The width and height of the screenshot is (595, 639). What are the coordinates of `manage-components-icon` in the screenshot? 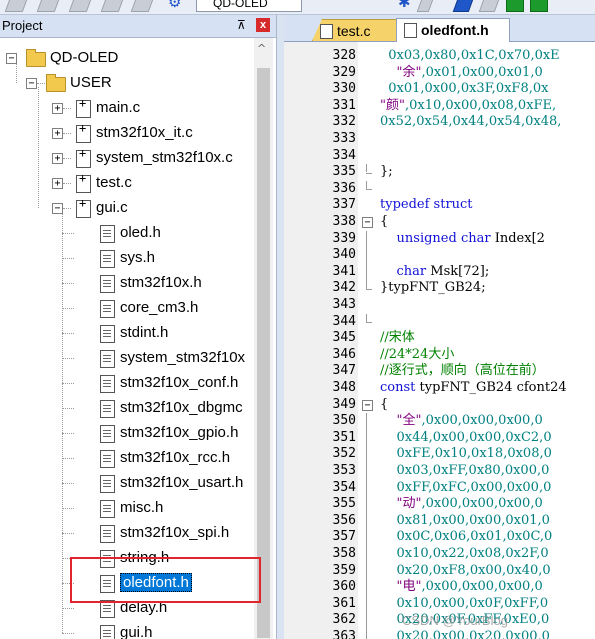 It's located at (464, 6).